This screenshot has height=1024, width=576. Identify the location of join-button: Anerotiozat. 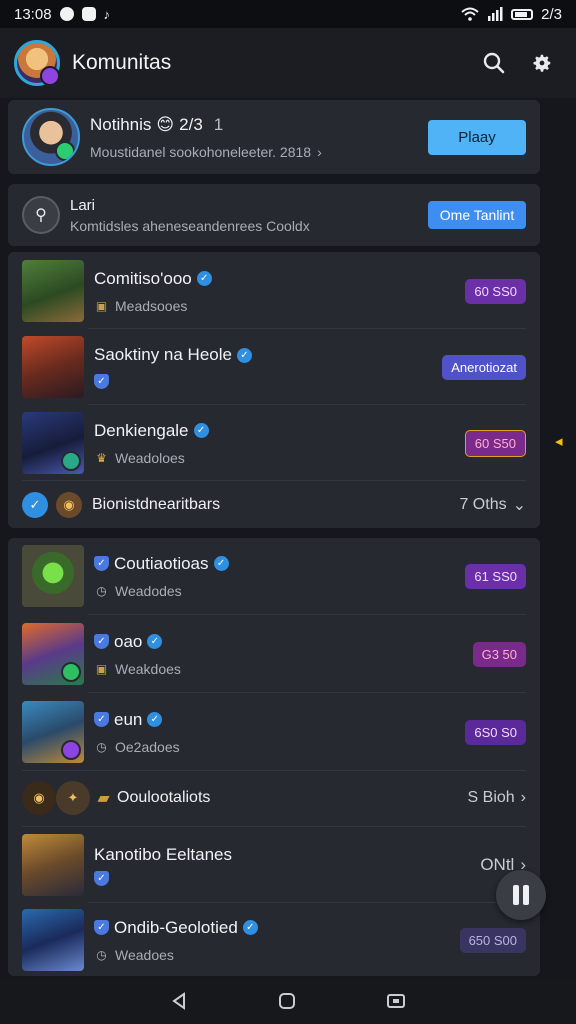
(484, 367).